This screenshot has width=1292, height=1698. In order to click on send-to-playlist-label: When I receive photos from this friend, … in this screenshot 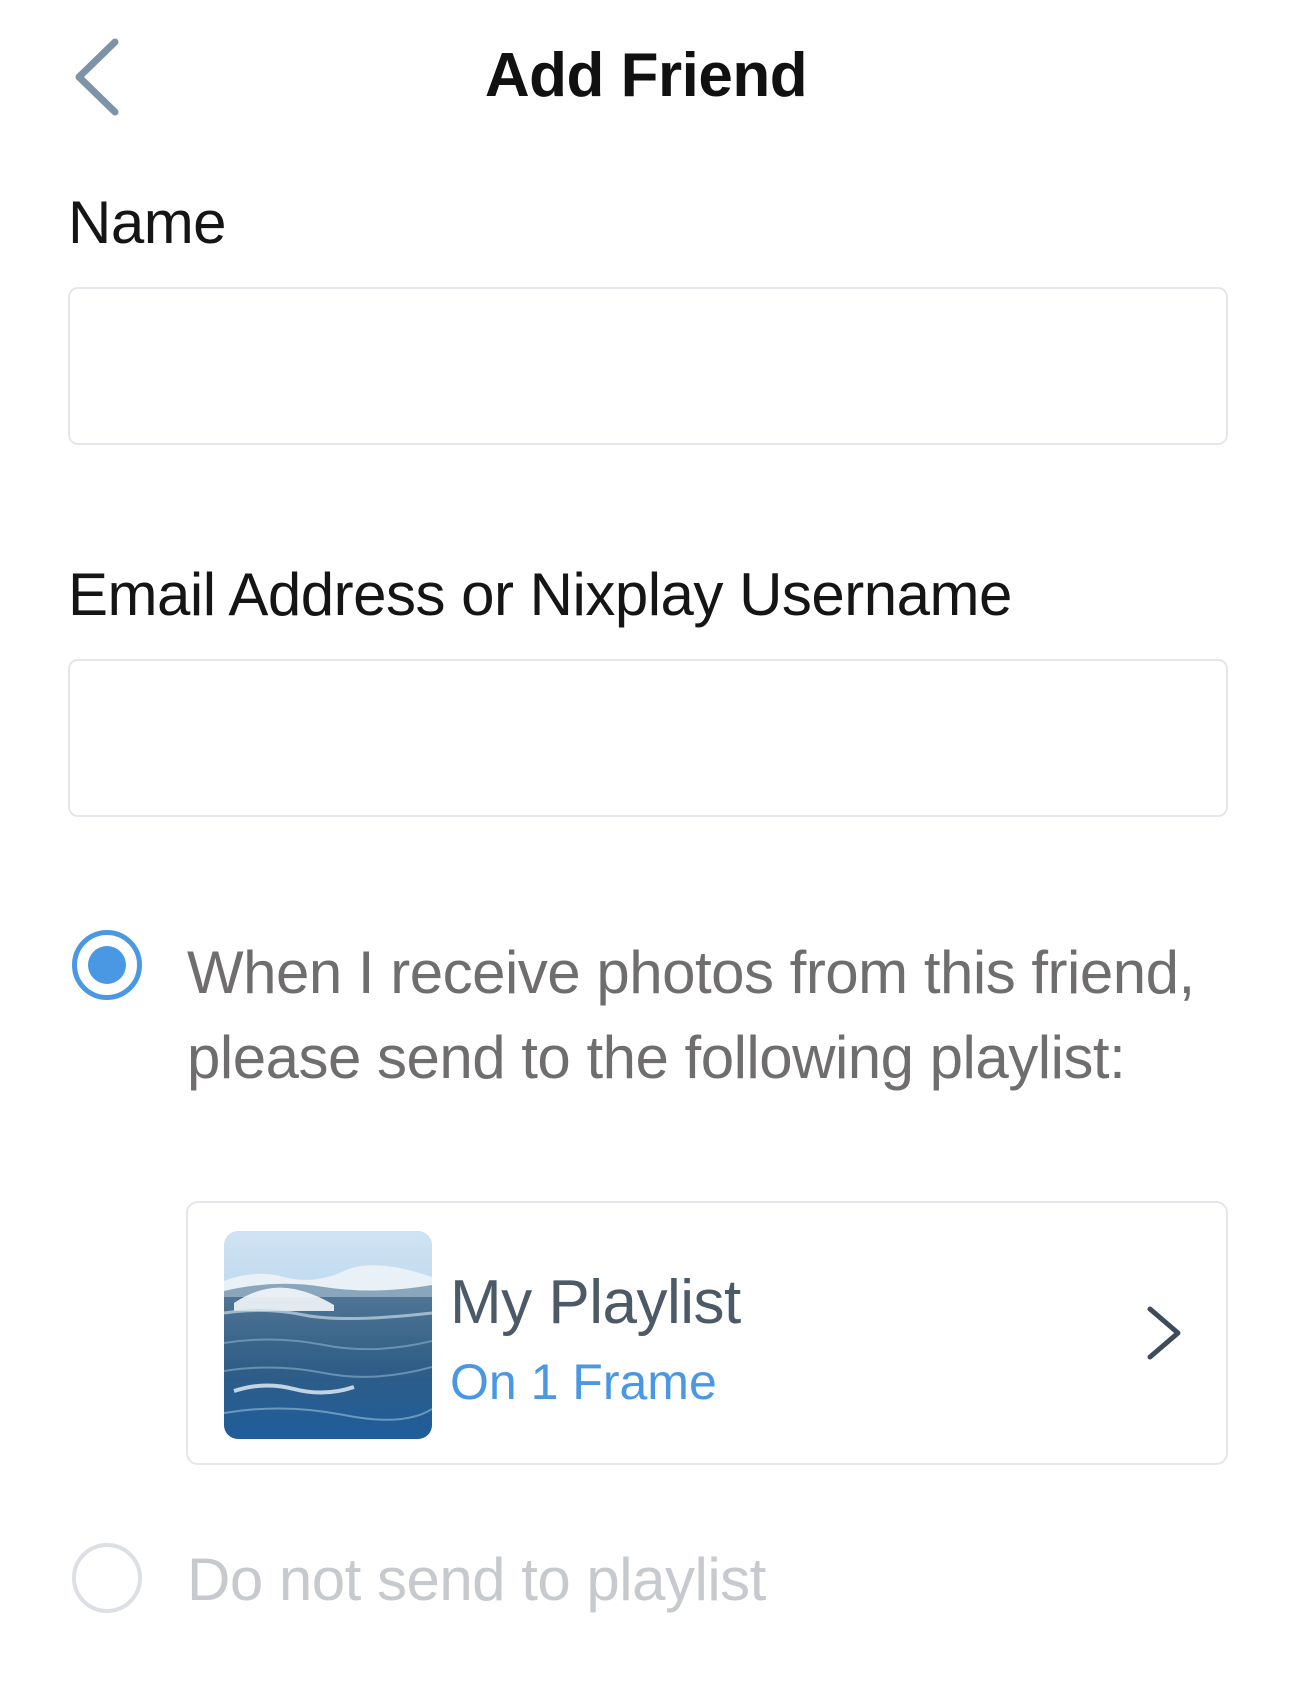, I will do `click(692, 1015)`.